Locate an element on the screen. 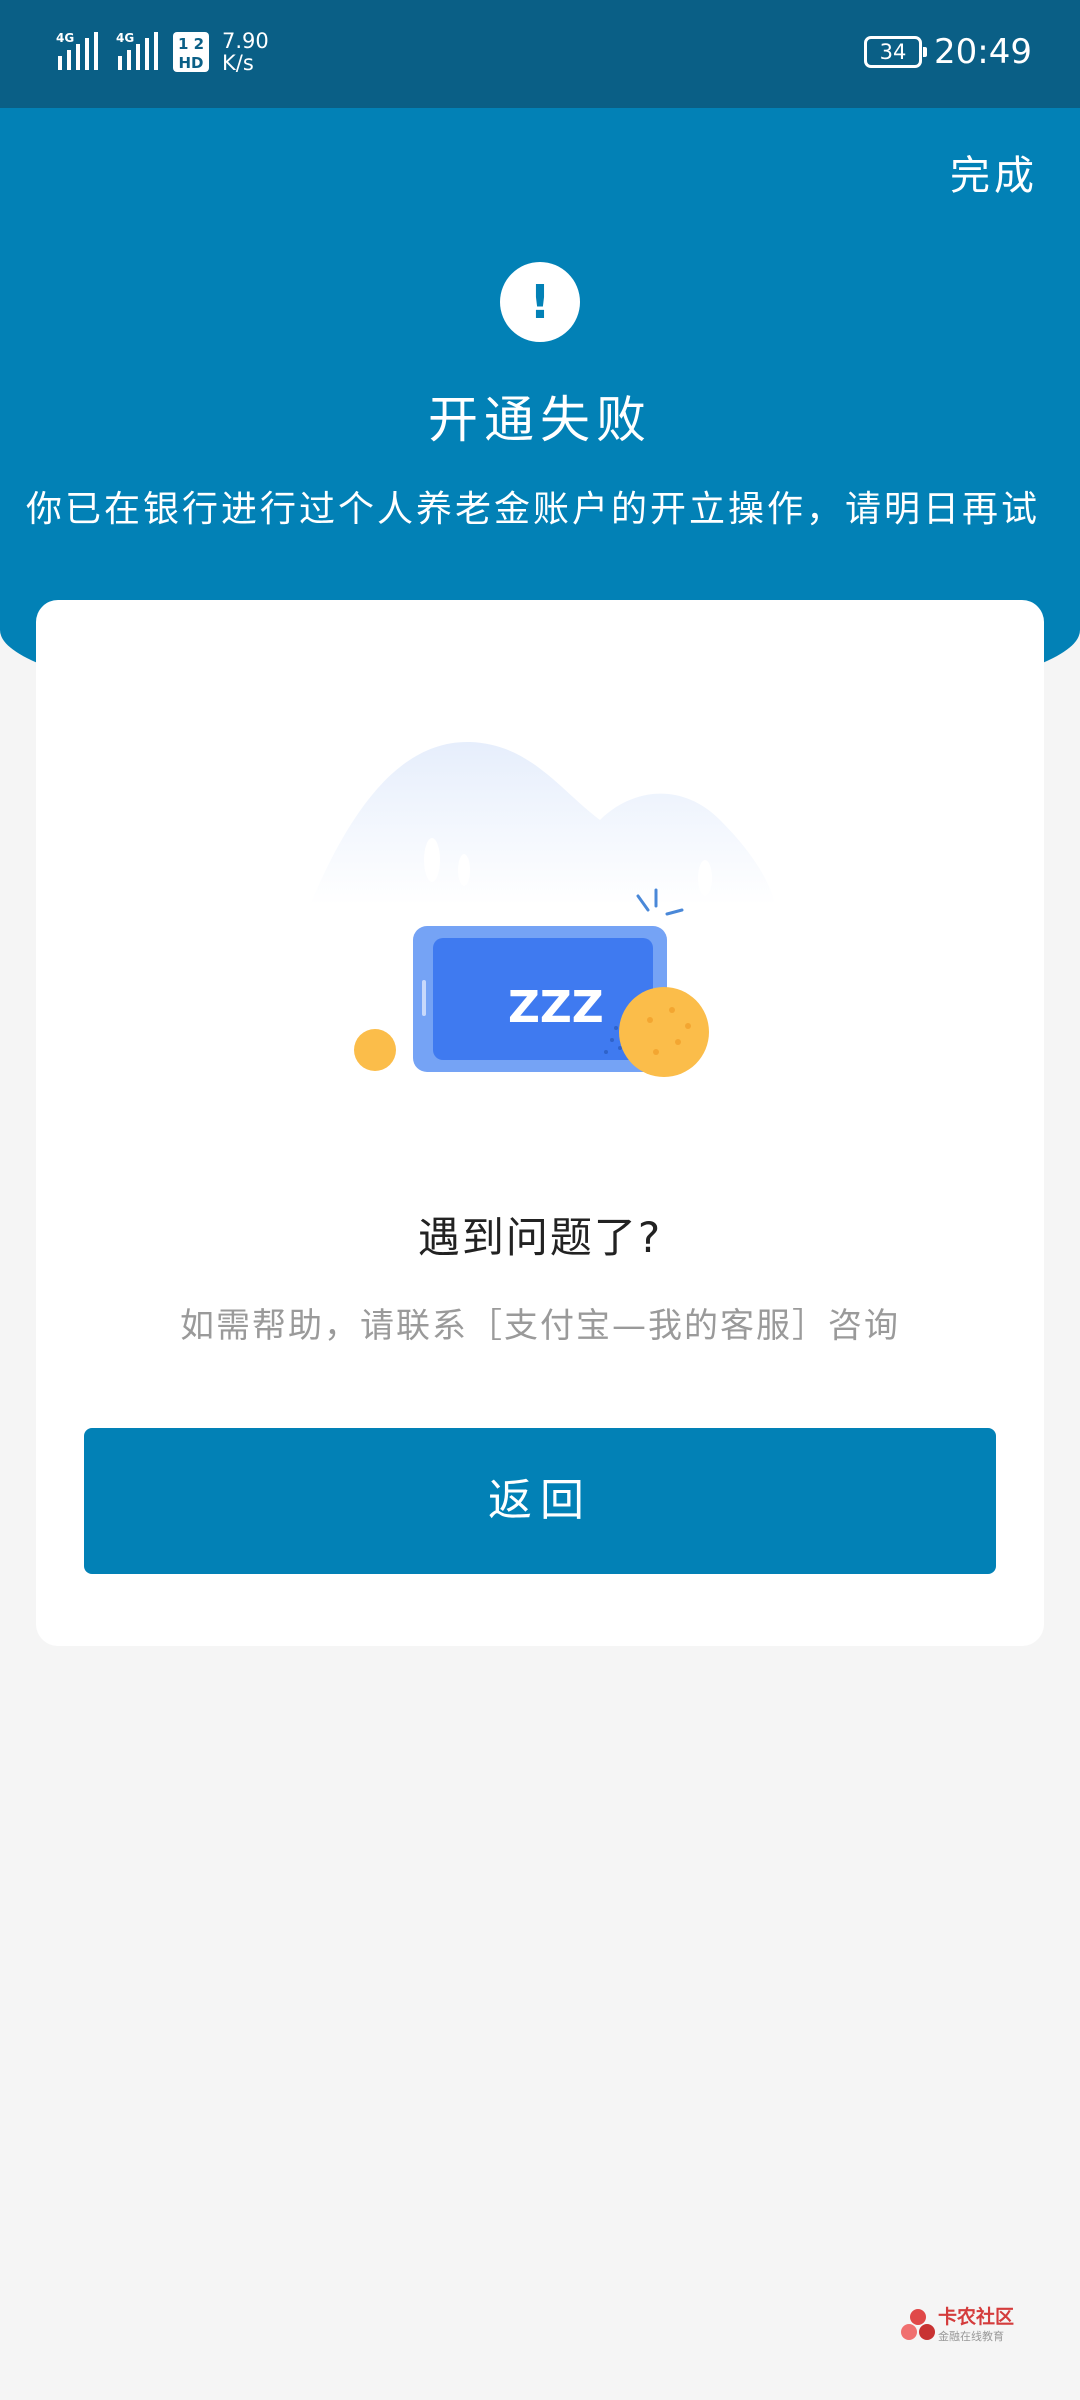 Image resolution: width=1080 pixels, height=2400 pixels. help-title: 遇到问题了? is located at coordinates (540, 1237).